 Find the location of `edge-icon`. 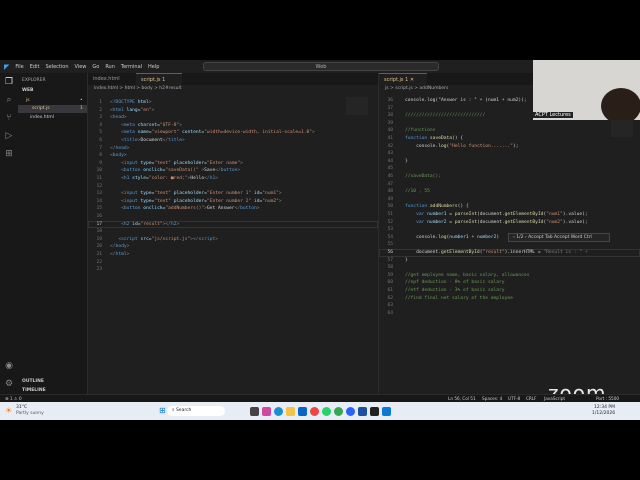

edge-icon is located at coordinates (278, 411).